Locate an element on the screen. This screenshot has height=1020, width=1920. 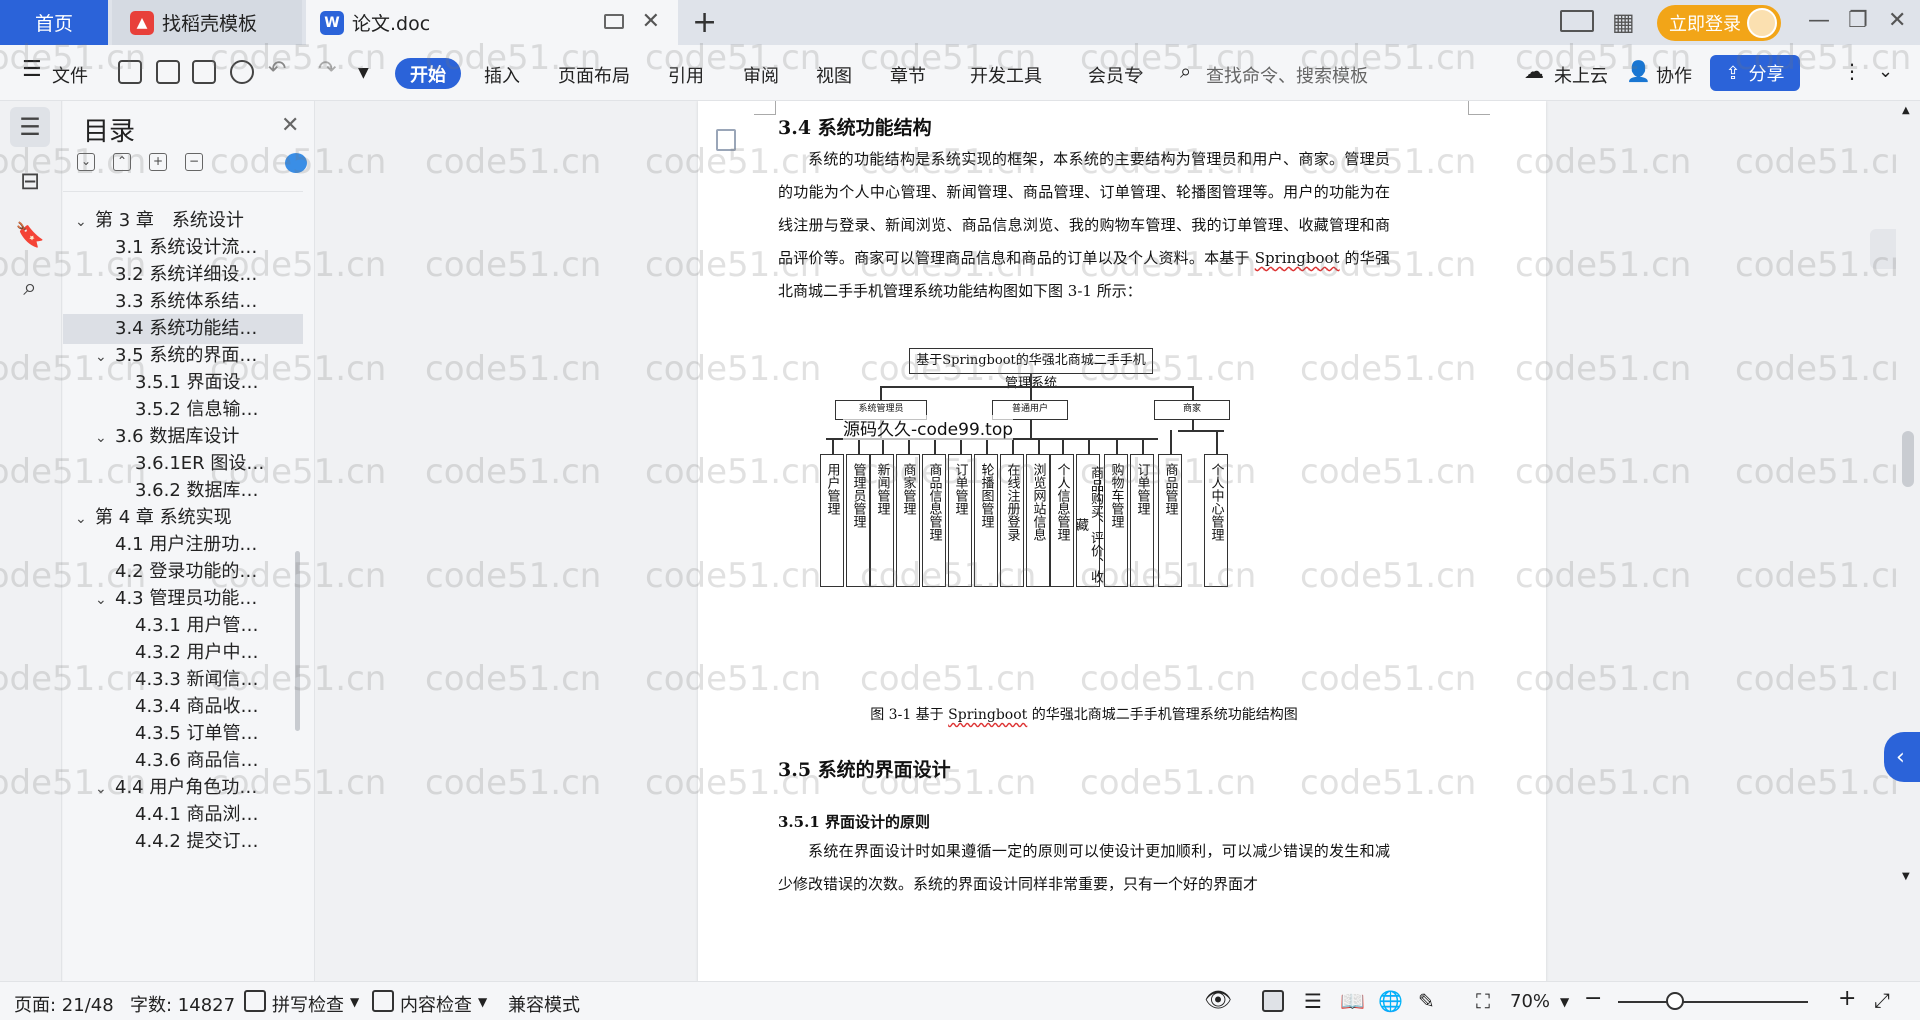
layout-icon is located at coordinates (1577, 21).